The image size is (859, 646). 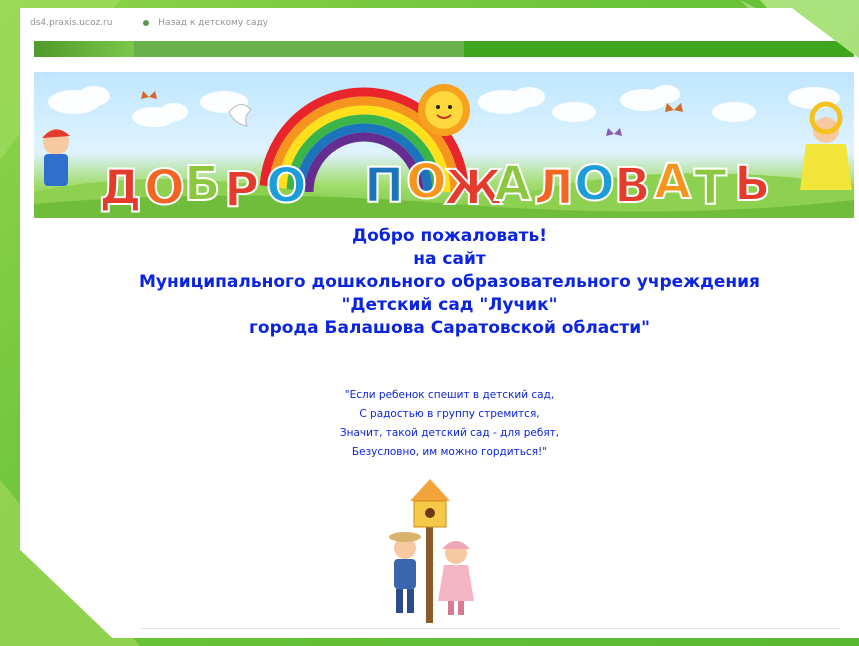 What do you see at coordinates (554, 188) in the screenshot?
I see `banner-letter: Л` at bounding box center [554, 188].